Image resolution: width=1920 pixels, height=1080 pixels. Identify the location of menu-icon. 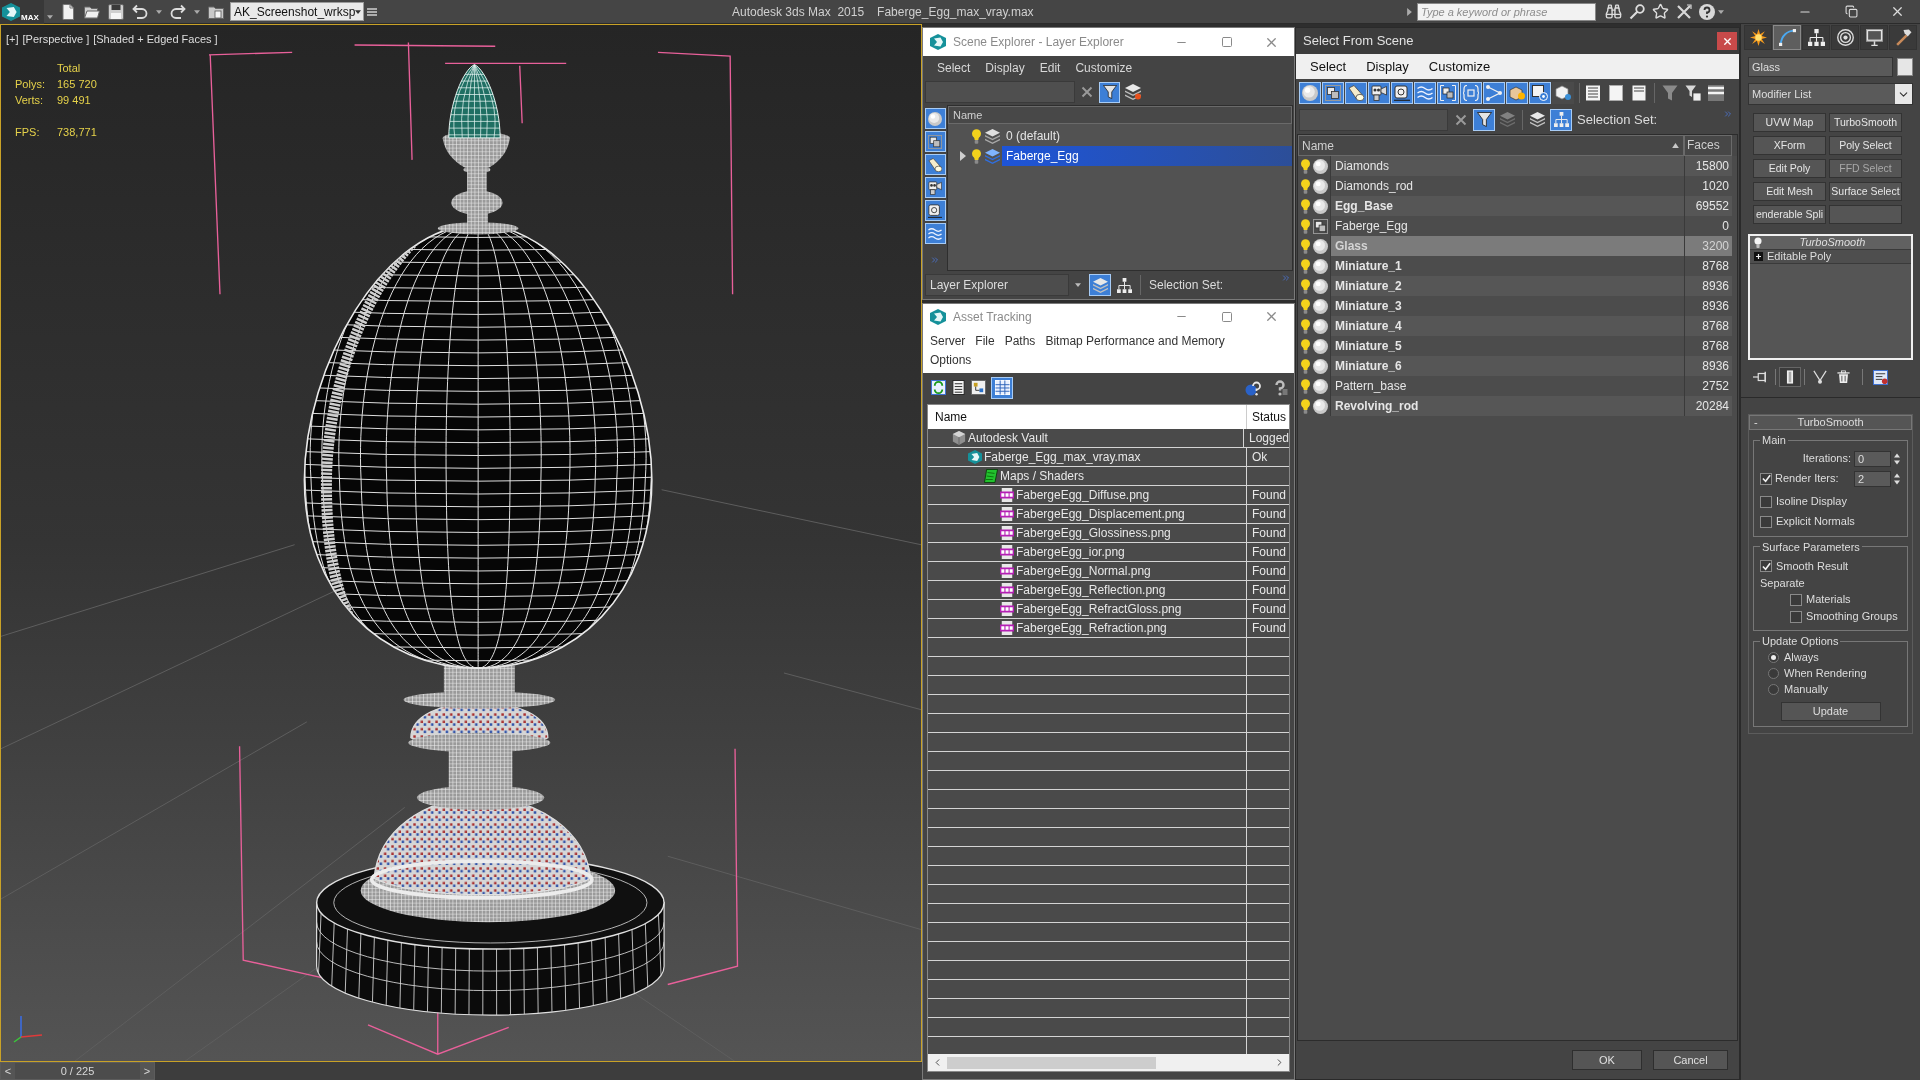
(372, 11).